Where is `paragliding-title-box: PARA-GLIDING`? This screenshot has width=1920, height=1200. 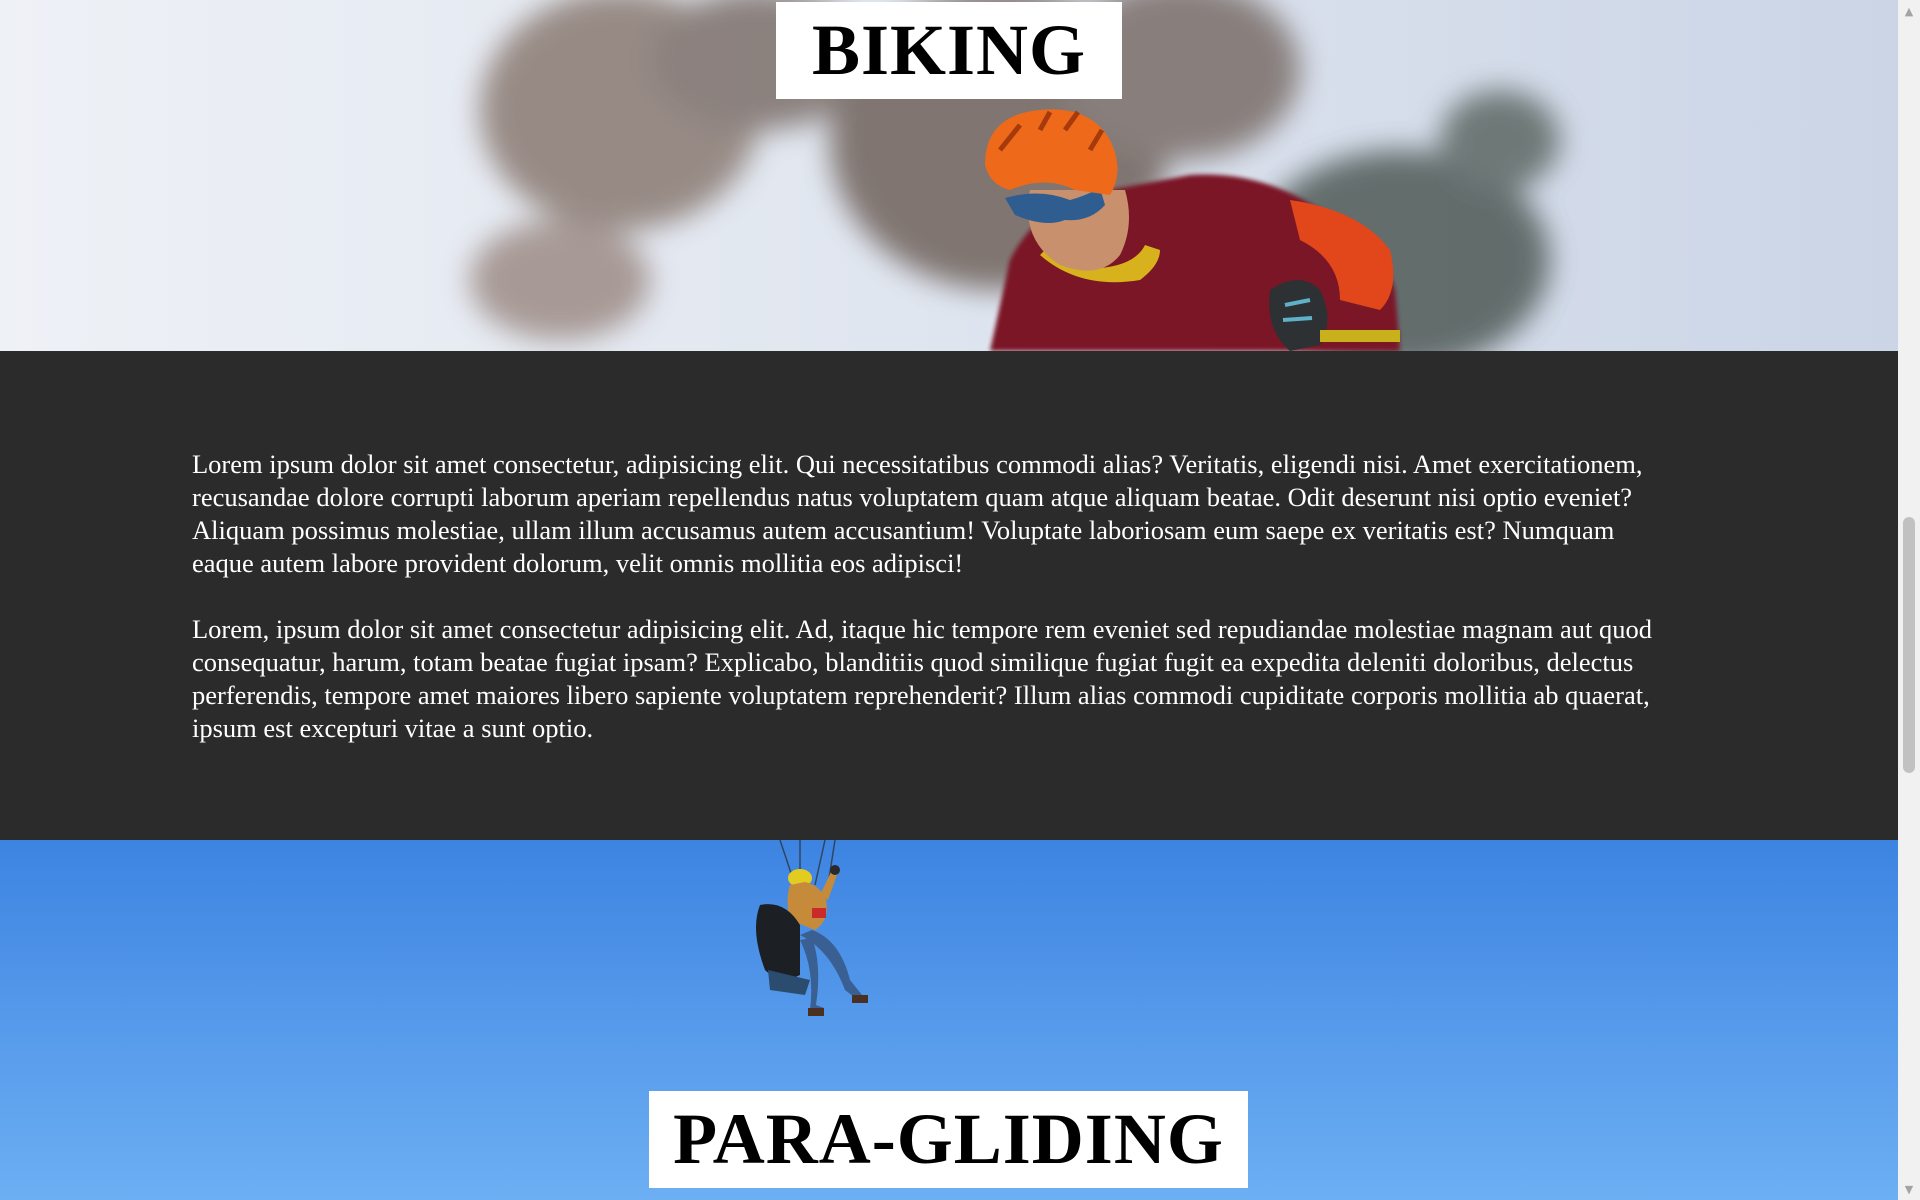
paragliding-title-box: PARA-GLIDING is located at coordinates (948, 1139).